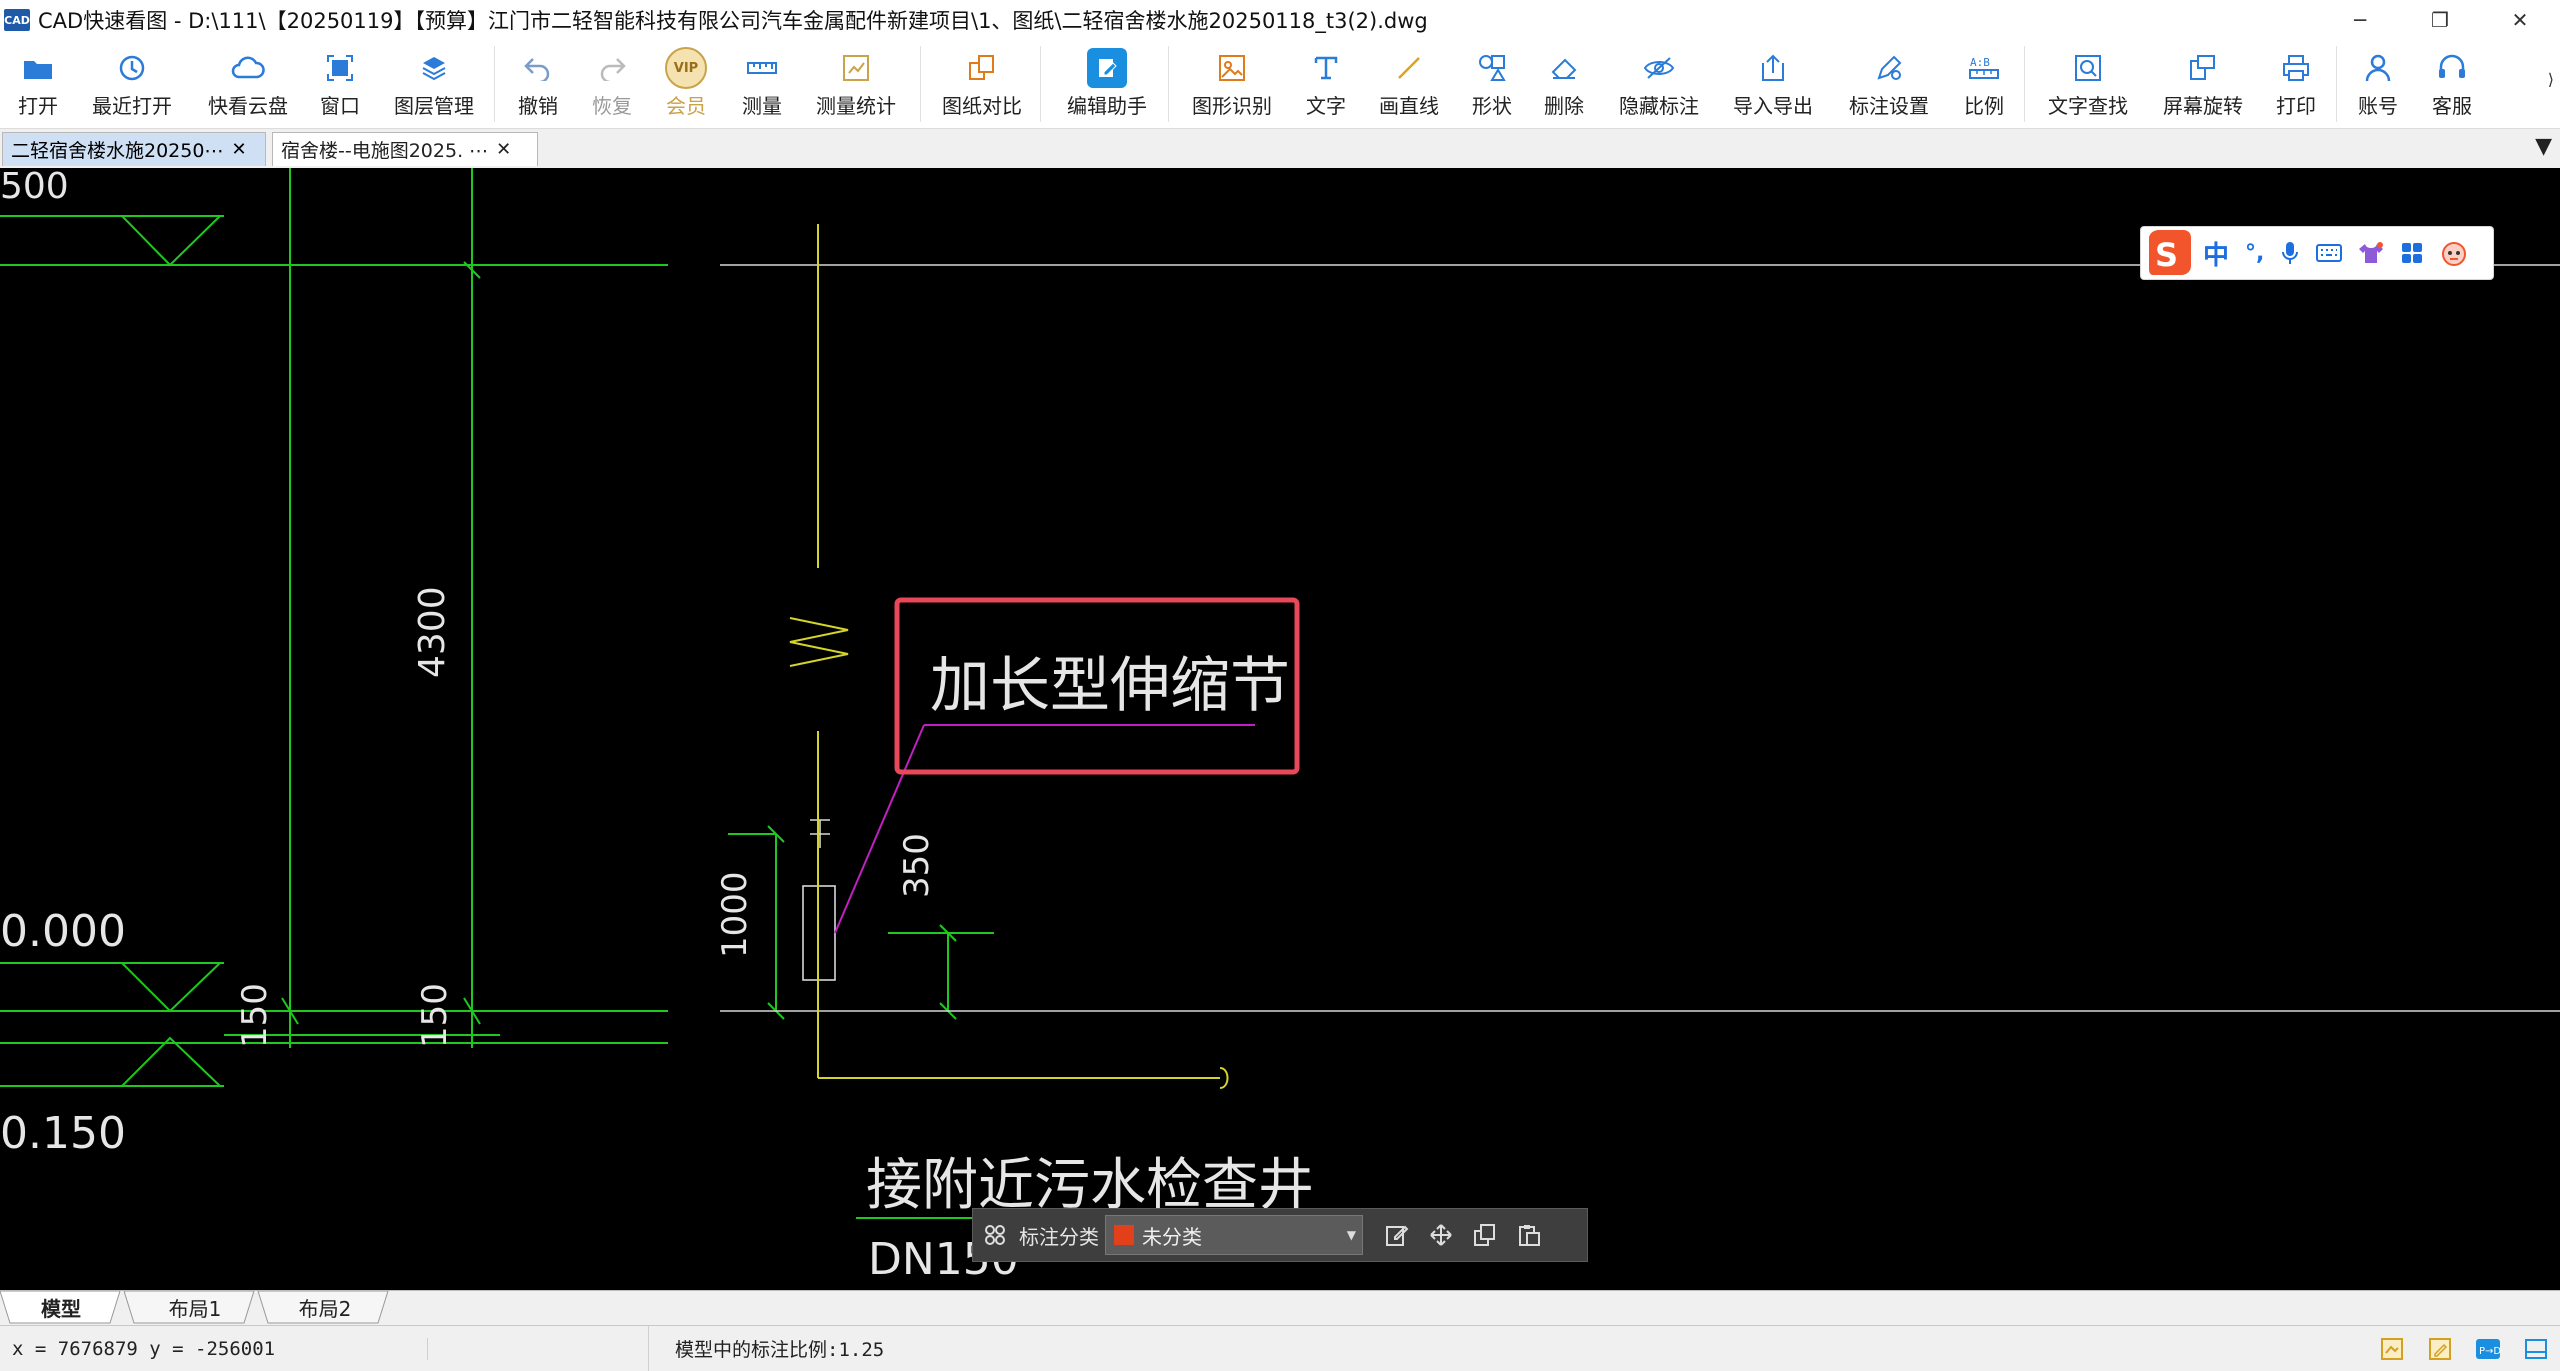 Image resolution: width=2560 pixels, height=1371 pixels. I want to click on user-icon, so click(2378, 68).